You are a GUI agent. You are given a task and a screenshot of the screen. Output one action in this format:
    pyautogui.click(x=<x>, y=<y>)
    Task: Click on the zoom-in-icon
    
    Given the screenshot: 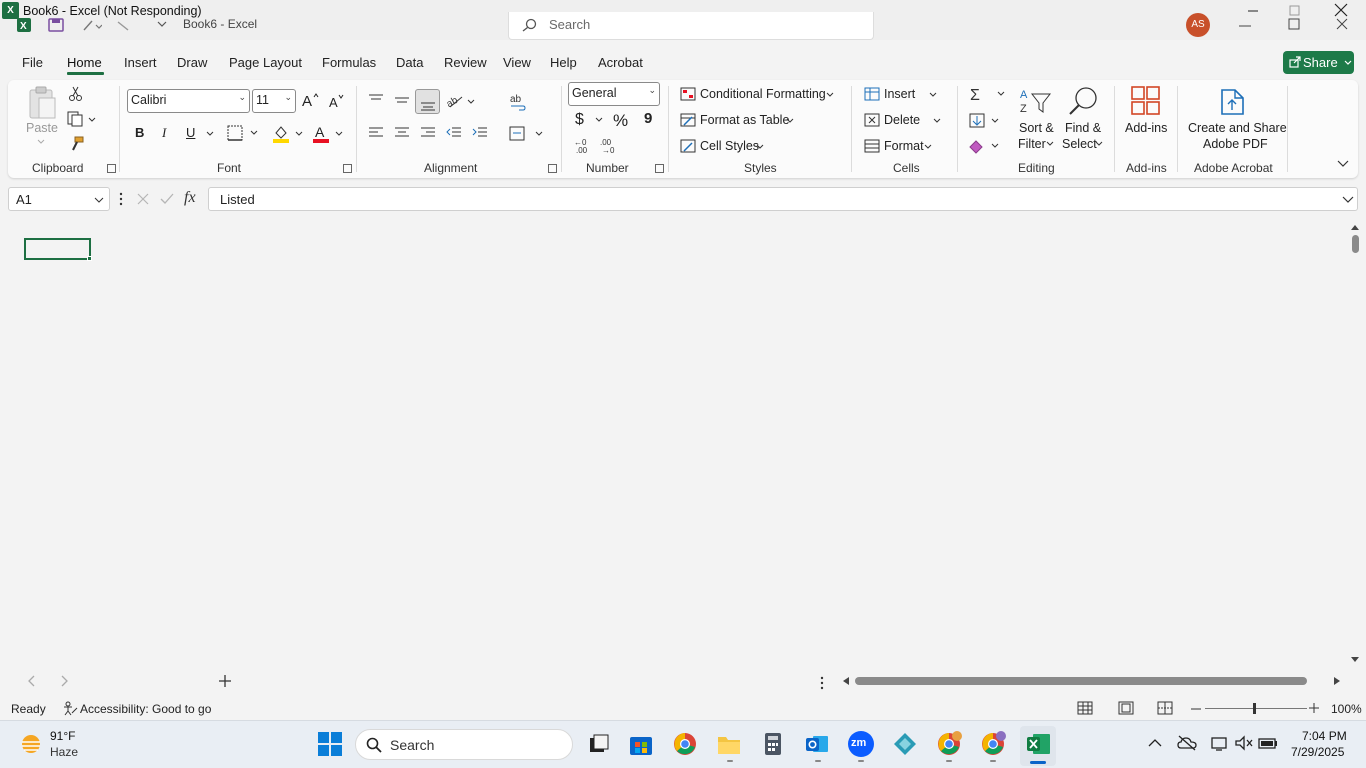 What is the action you would take?
    pyautogui.click(x=1314, y=708)
    